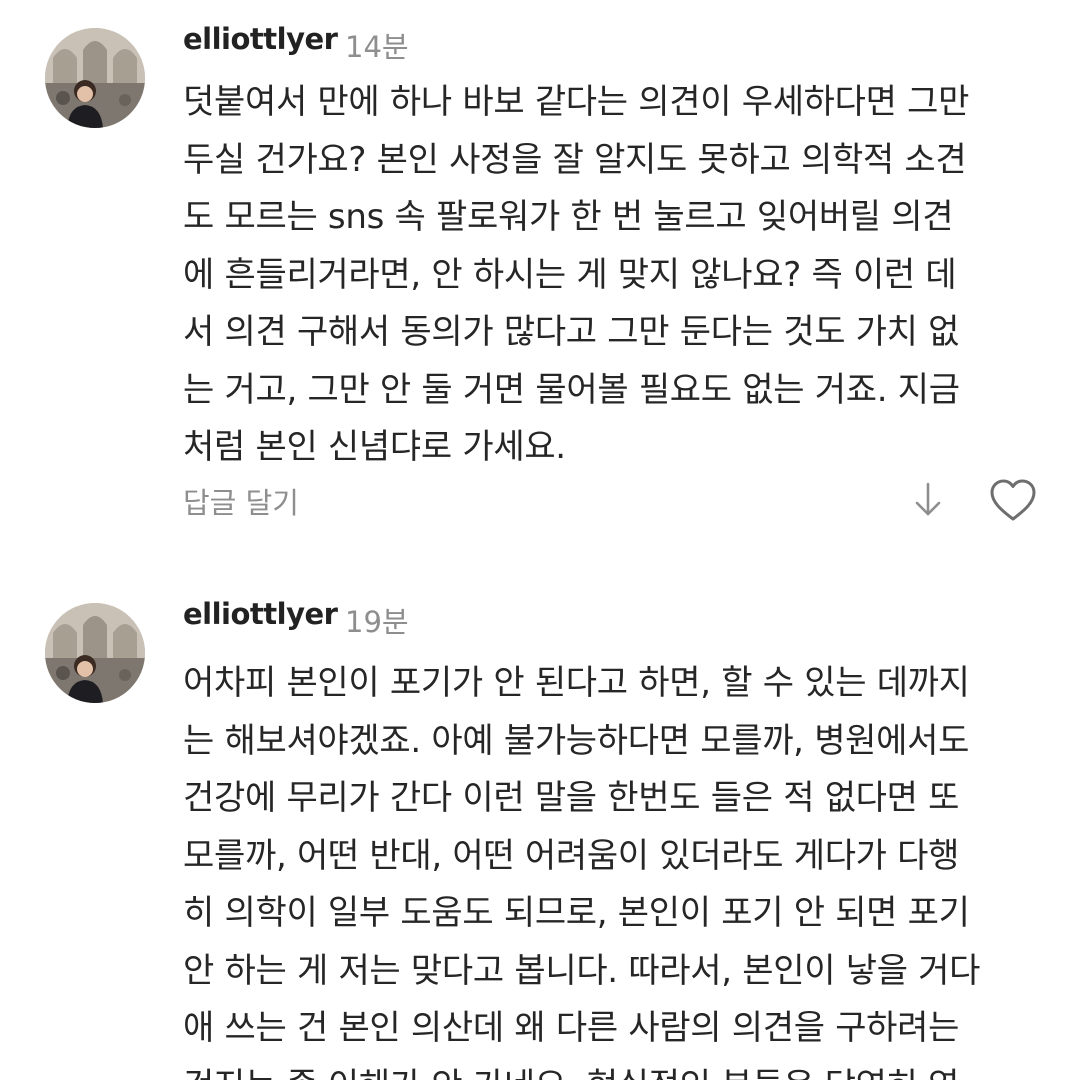  I want to click on comment-line: 안 하는 게 저는 맞다고 봅니다. 따라서, 본인이 낳을 거다, so click(582, 970).